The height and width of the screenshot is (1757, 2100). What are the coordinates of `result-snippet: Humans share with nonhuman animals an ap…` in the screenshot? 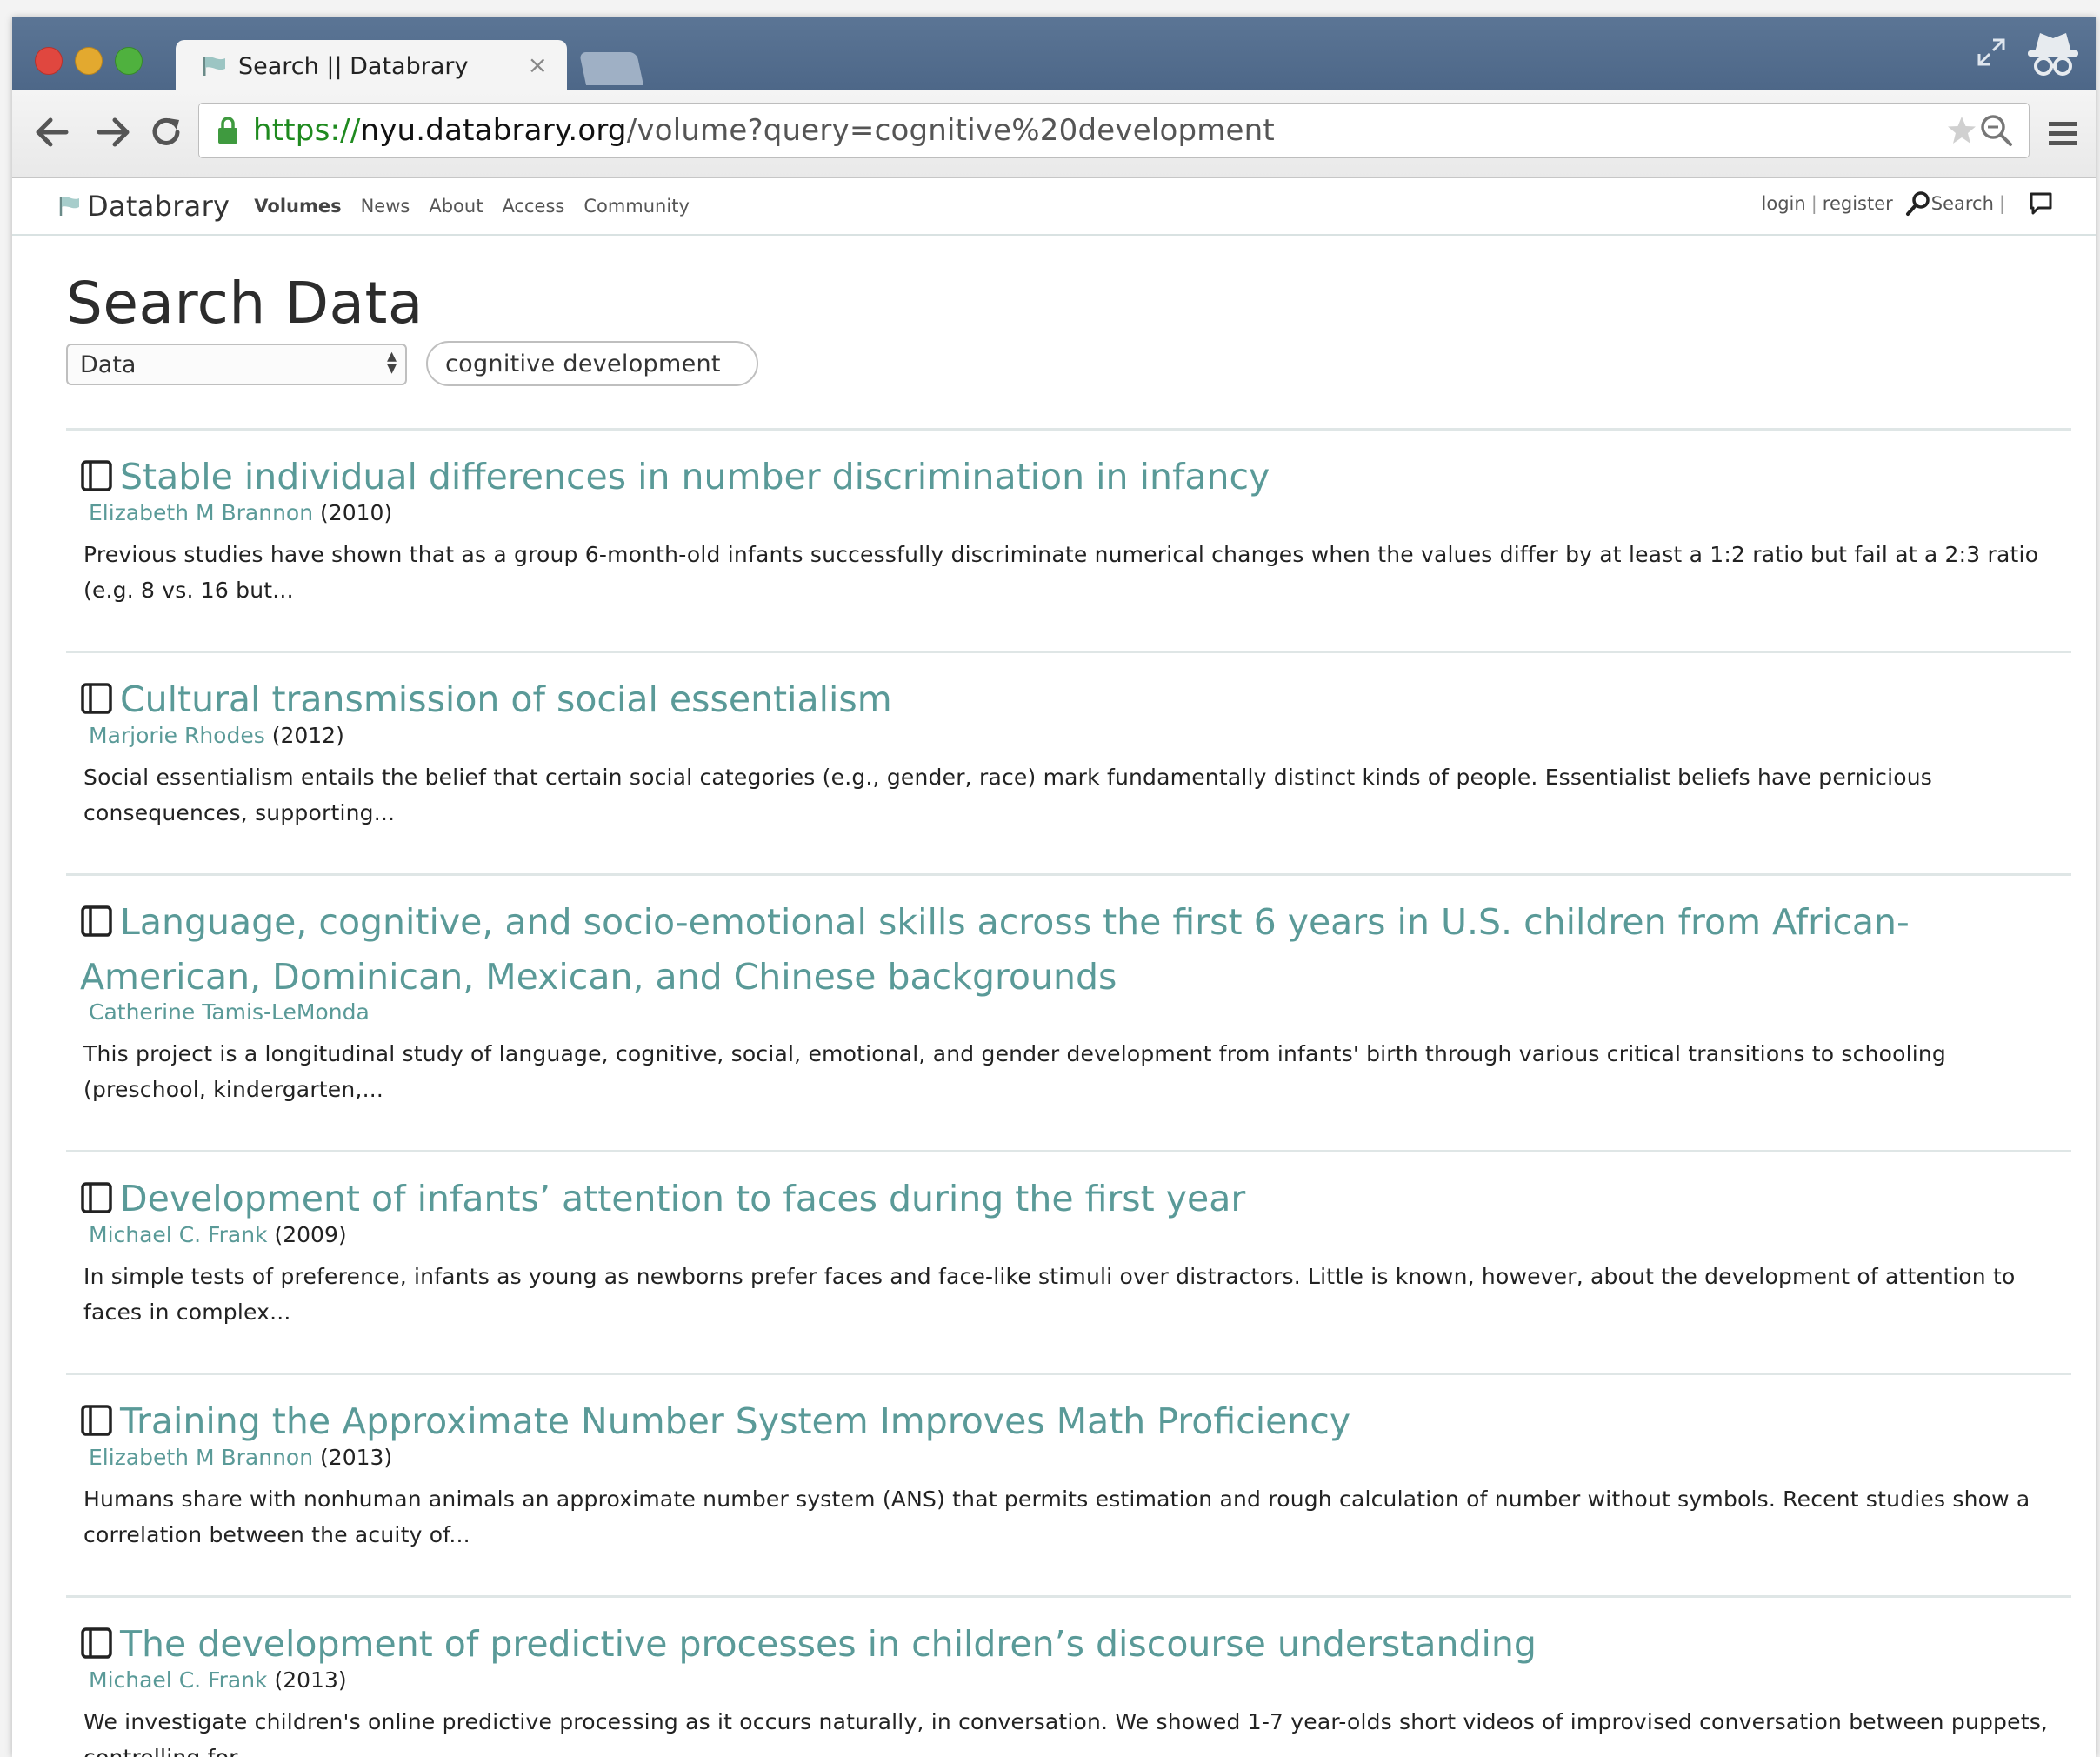 It's located at (1056, 1516).